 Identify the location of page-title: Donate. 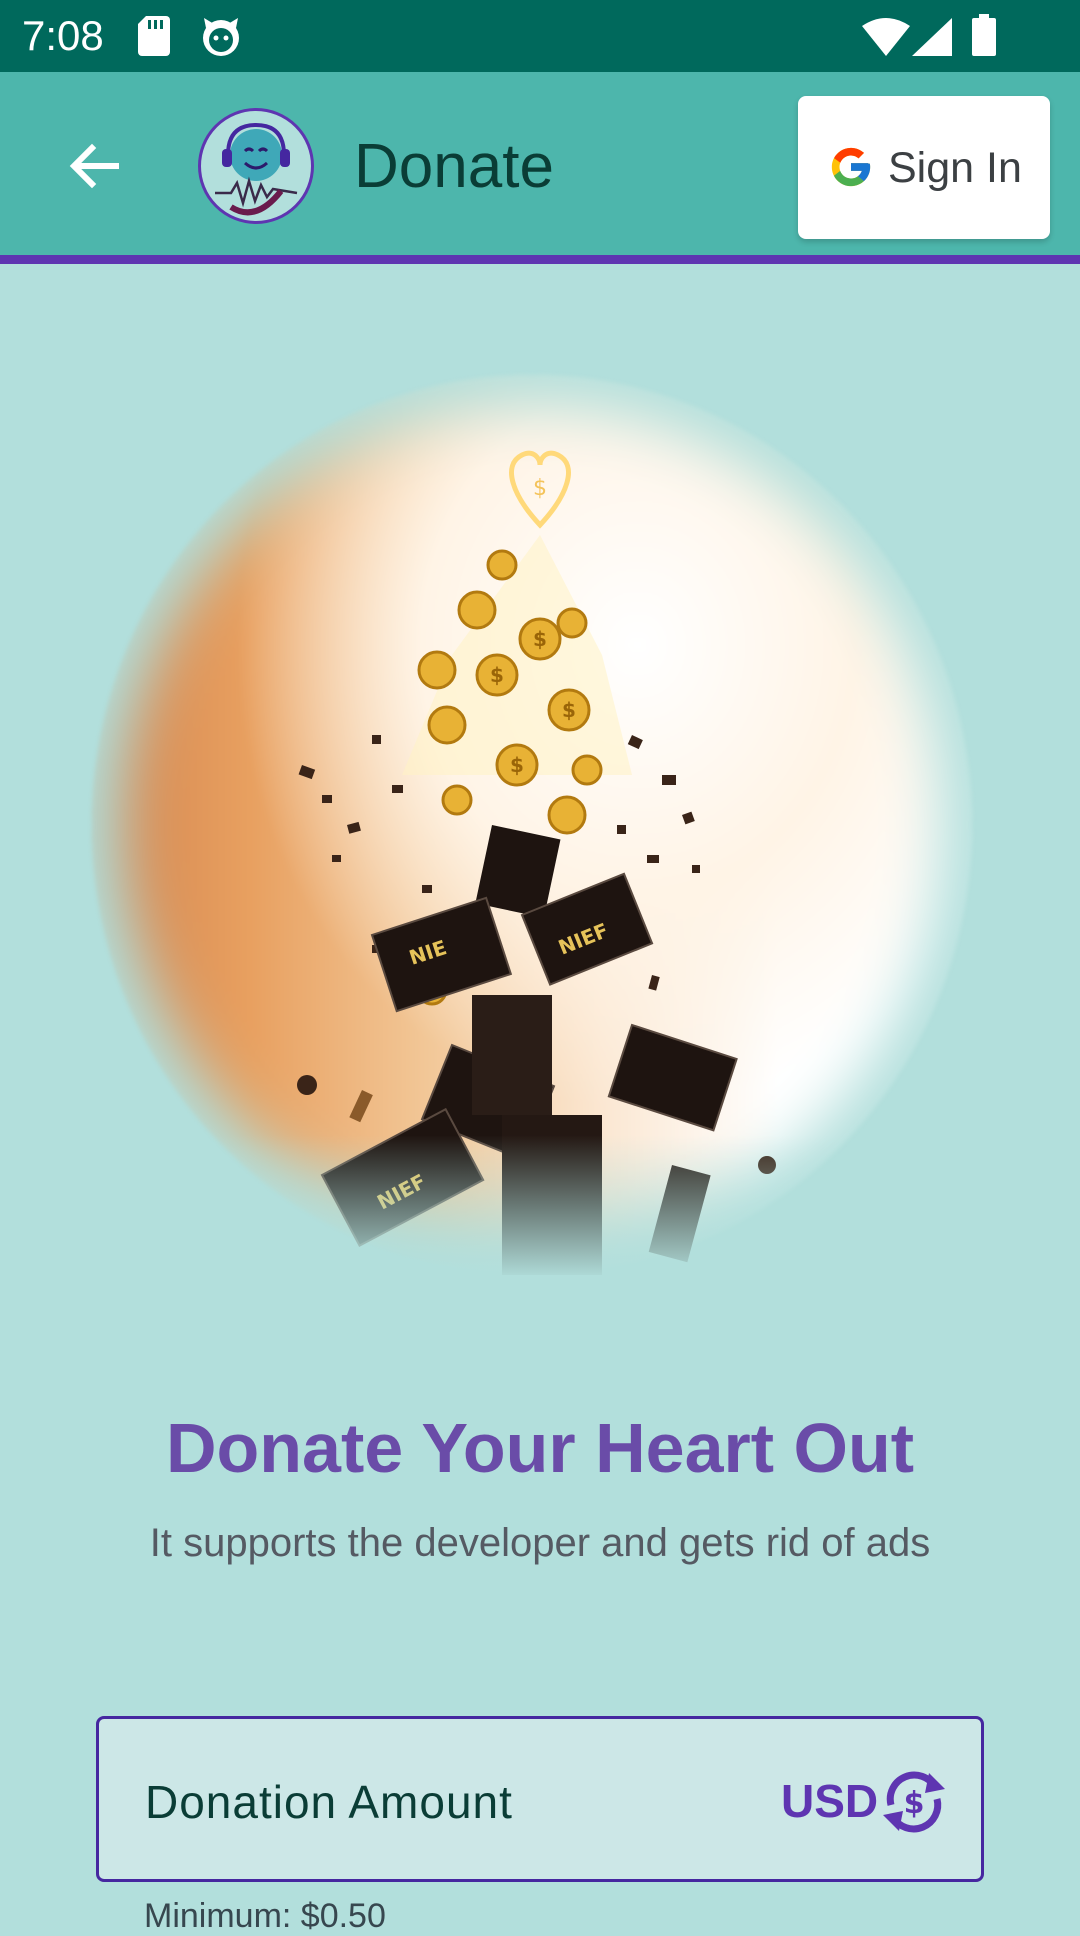
(454, 166).